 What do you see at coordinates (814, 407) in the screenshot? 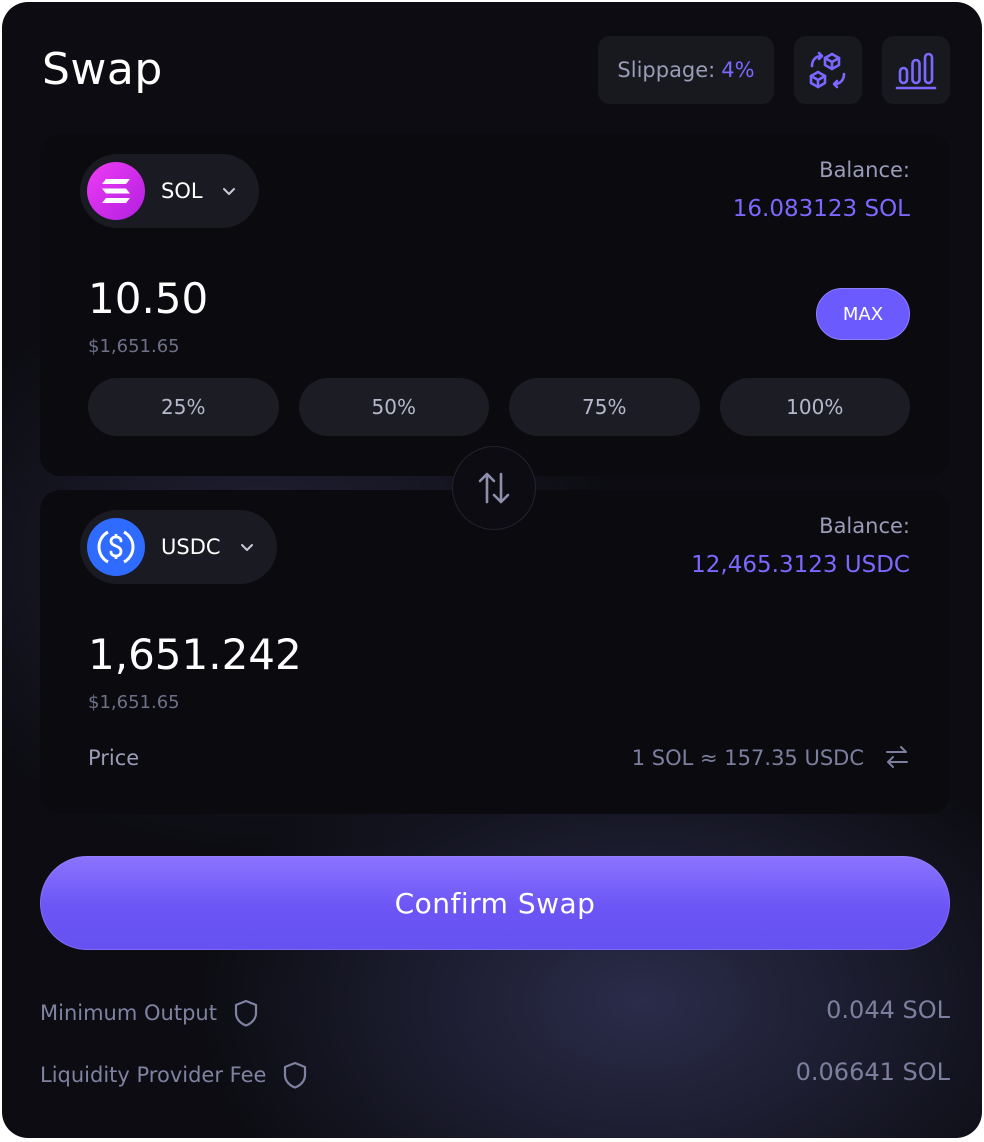
I see `percent-100-button: 100%` at bounding box center [814, 407].